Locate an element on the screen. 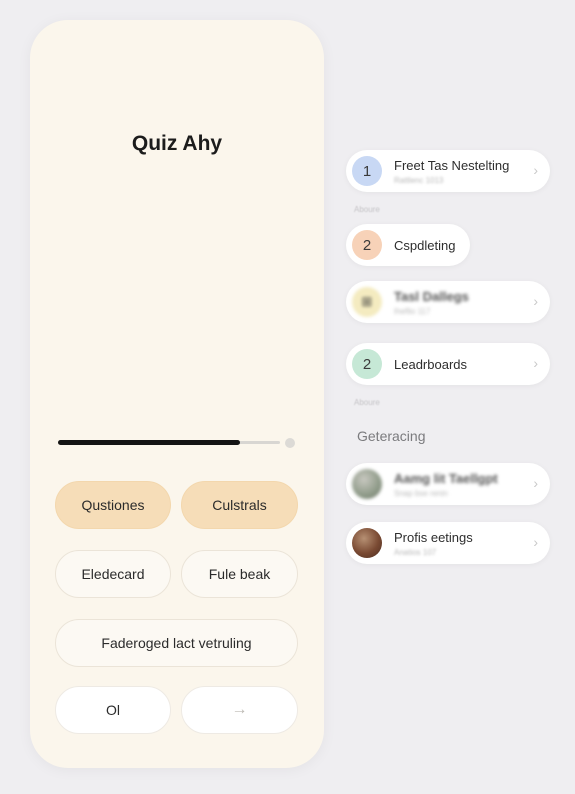 The height and width of the screenshot is (794, 575). menu-item-profile-settings: Profis eetings Anatios 107 › is located at coordinates (448, 543).